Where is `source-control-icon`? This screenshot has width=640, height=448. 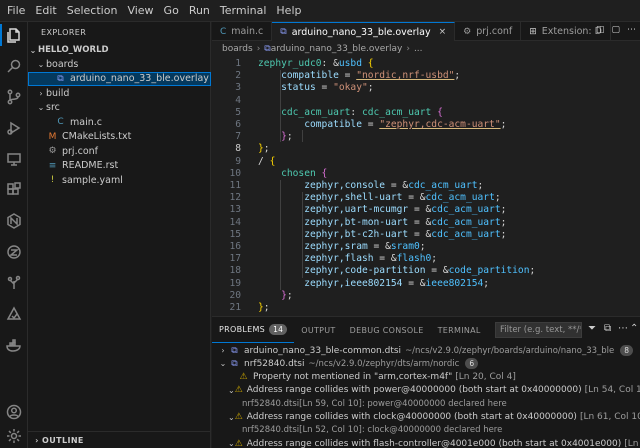
source-control-icon is located at coordinates (14, 97).